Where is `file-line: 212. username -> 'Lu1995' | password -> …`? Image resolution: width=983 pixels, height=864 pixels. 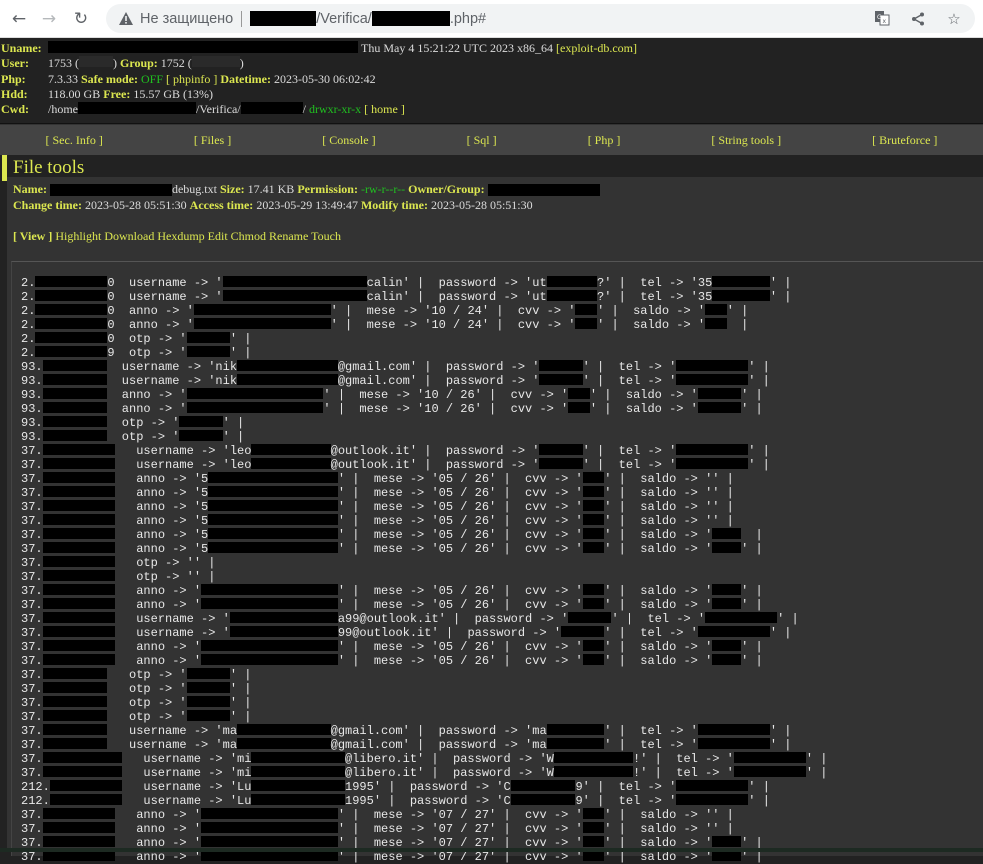 file-line: 212. username -> 'Lu1995' | password -> … is located at coordinates (395, 787).